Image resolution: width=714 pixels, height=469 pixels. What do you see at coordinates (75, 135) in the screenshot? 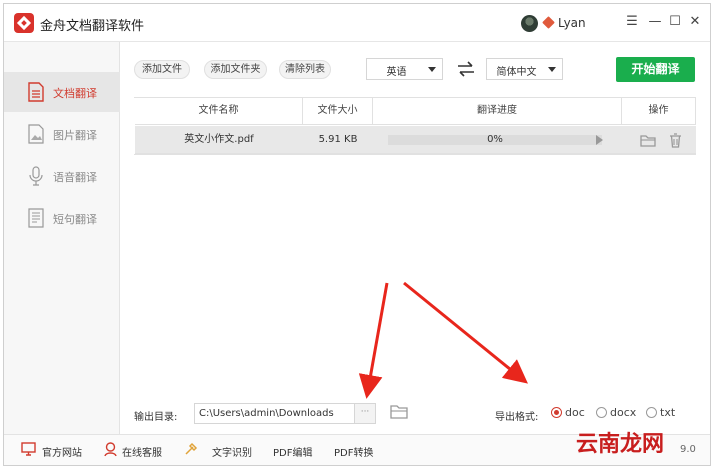
I see `sidebar-item-label: 图片翻译` at bounding box center [75, 135].